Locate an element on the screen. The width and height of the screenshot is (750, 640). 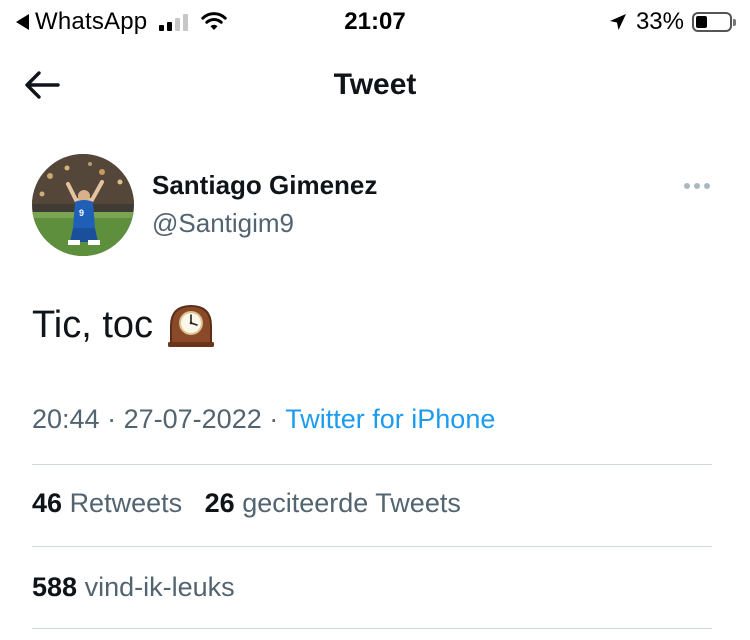
more-options-icon is located at coordinates (701, 186).